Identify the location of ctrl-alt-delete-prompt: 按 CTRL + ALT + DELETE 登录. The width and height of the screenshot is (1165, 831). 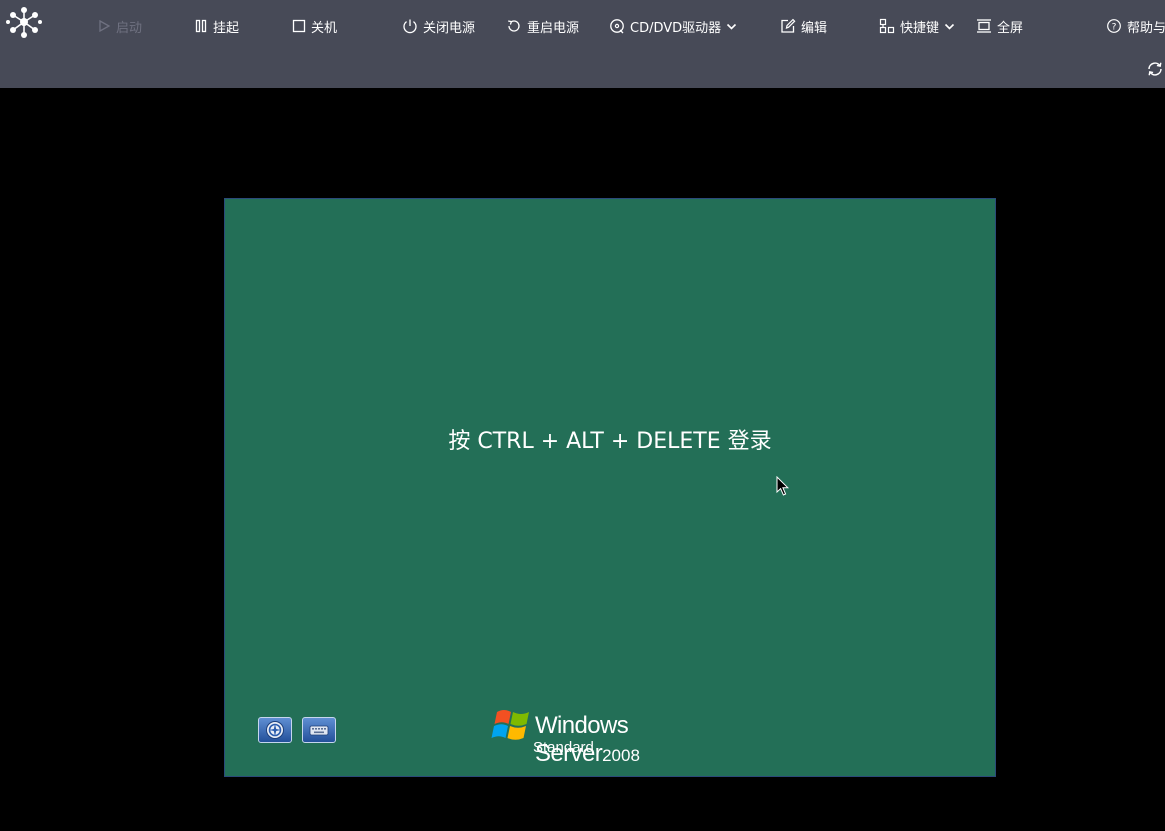
(610, 441).